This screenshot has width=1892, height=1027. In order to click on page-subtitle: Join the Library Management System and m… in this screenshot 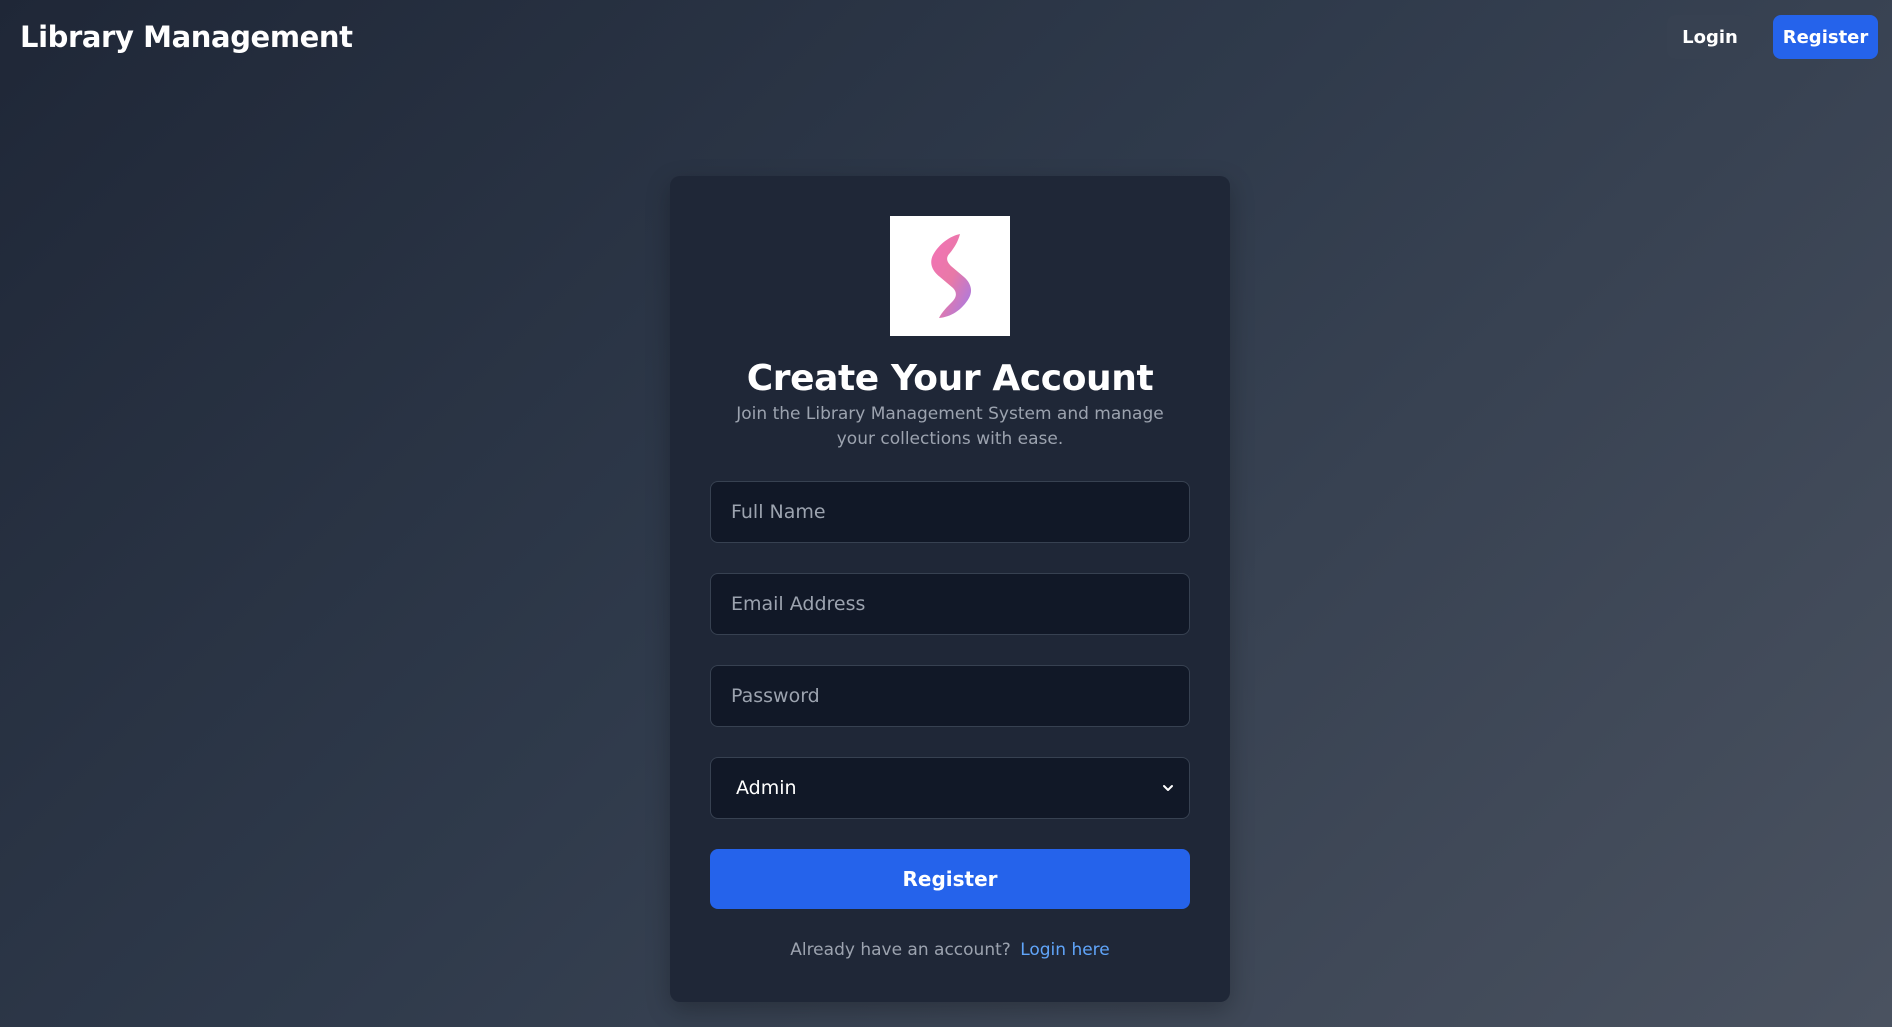, I will do `click(950, 426)`.